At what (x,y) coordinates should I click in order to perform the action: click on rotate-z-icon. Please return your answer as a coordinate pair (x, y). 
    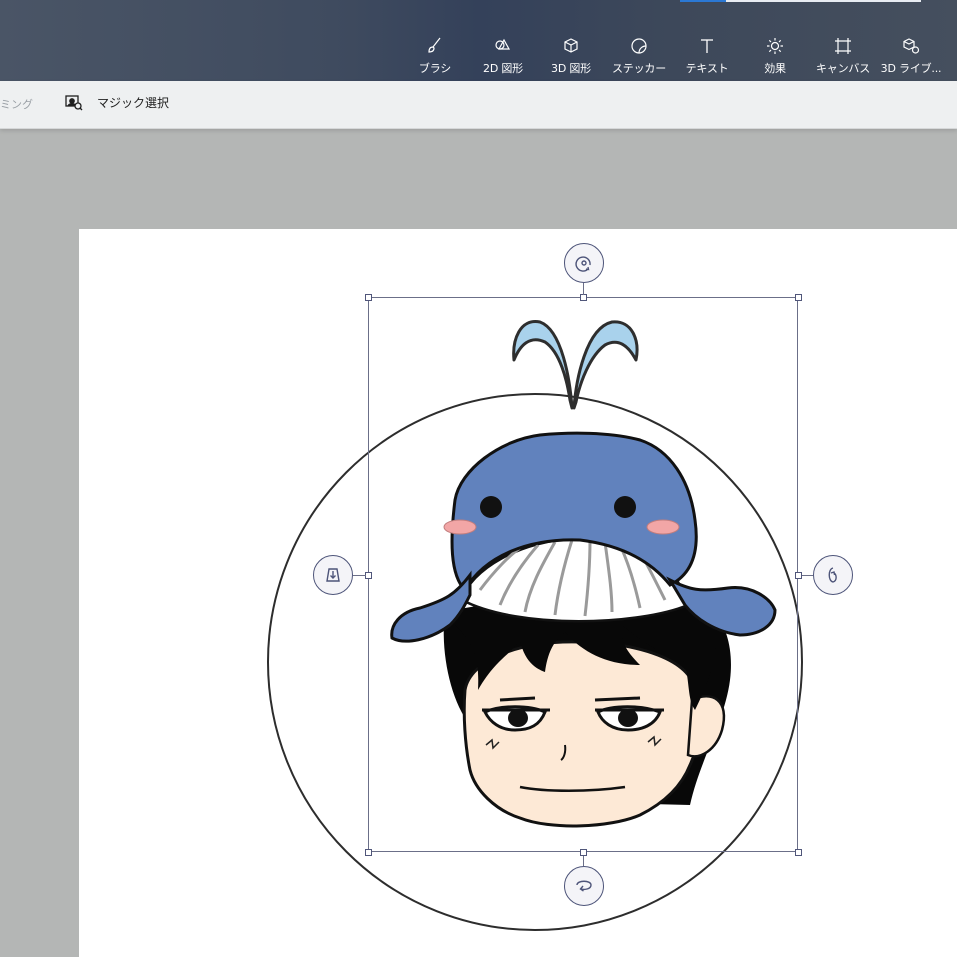
    Looking at the image, I should click on (583, 264).